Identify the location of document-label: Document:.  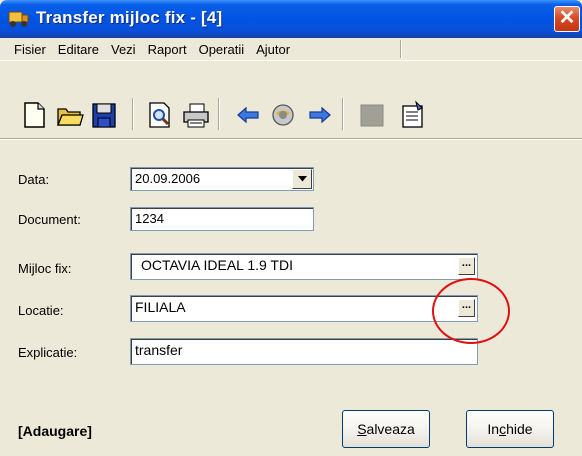
(49, 219).